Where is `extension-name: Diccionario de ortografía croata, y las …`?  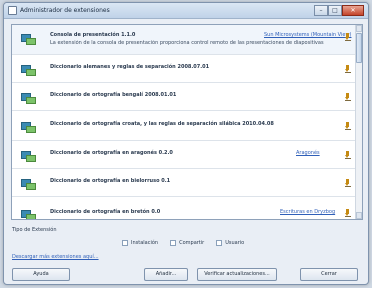 extension-name: Diccionario de ortografía croata, y las … is located at coordinates (162, 124).